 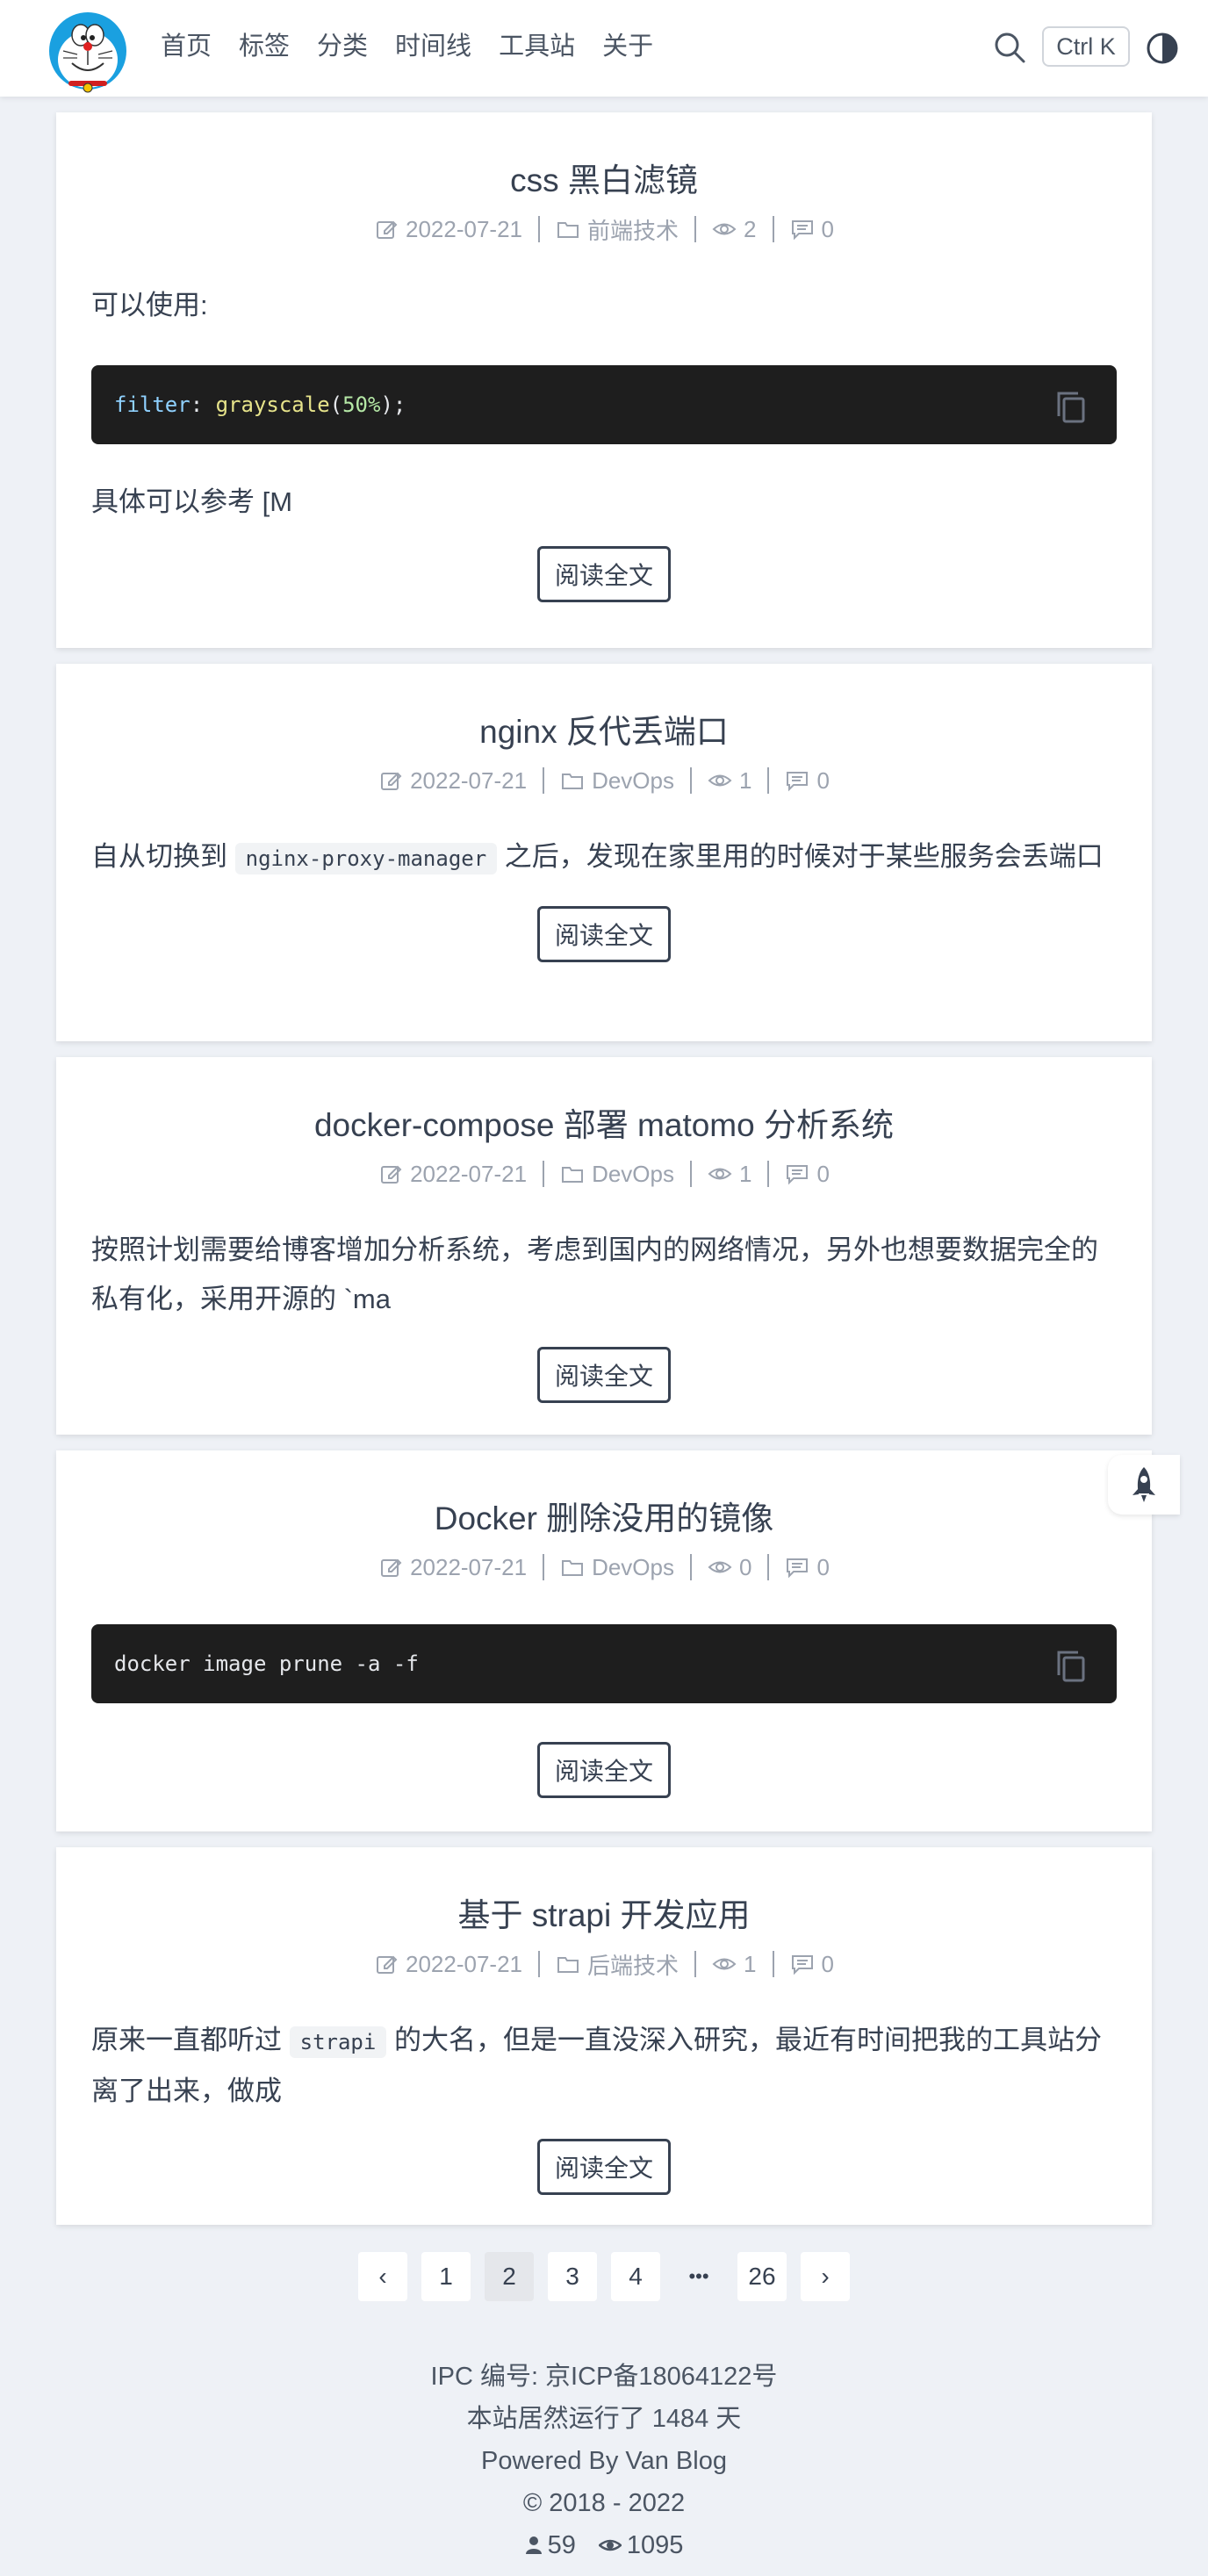 What do you see at coordinates (655, 2545) in the screenshot?
I see `pageview-count: 1095` at bounding box center [655, 2545].